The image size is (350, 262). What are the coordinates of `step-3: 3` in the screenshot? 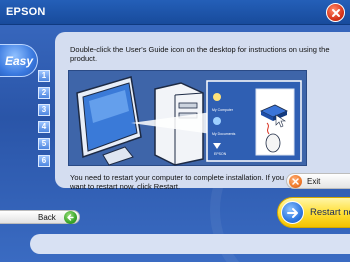 It's located at (44, 110).